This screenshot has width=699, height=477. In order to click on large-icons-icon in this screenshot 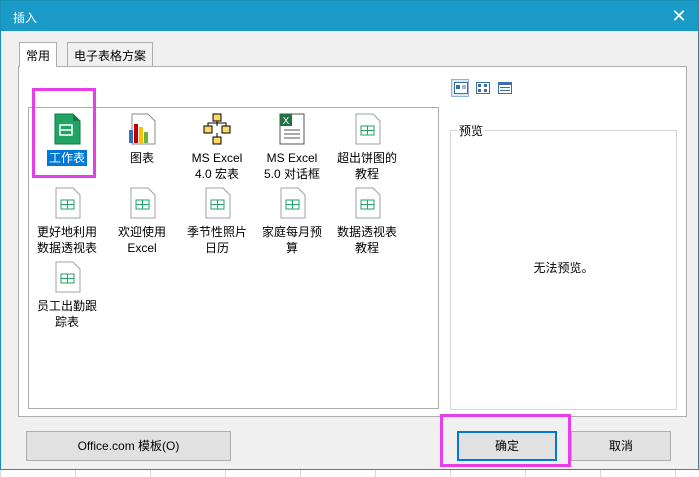, I will do `click(461, 88)`.